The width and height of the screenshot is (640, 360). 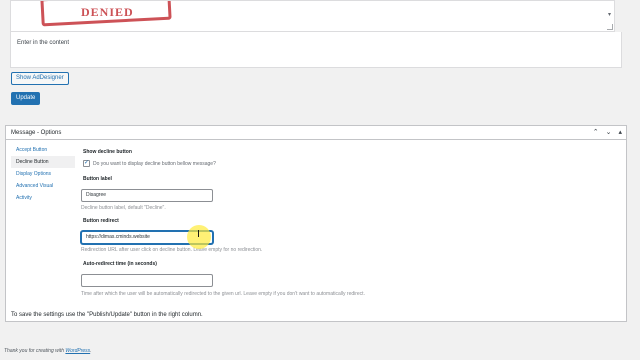 What do you see at coordinates (147, 195) in the screenshot?
I see `button-label-input: Disagree` at bounding box center [147, 195].